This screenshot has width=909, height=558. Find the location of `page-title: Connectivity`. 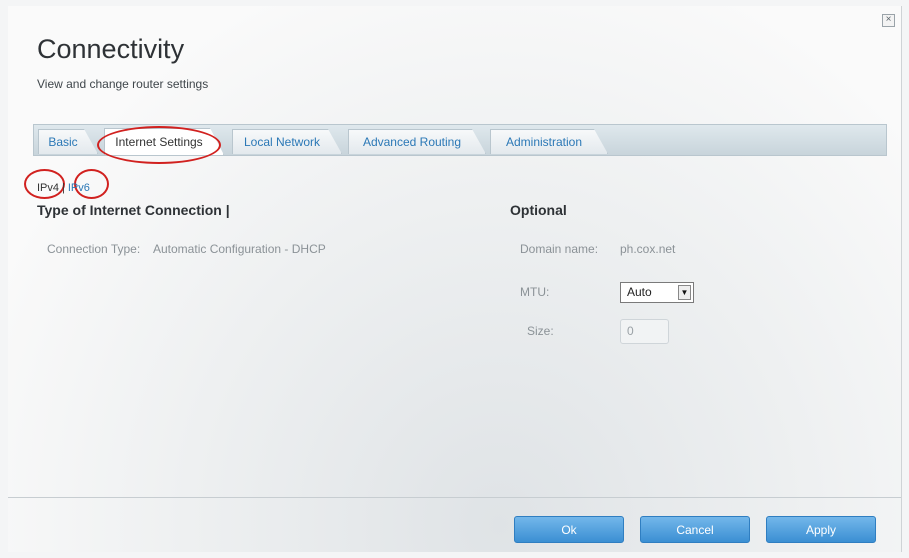

page-title: Connectivity is located at coordinates (111, 49).